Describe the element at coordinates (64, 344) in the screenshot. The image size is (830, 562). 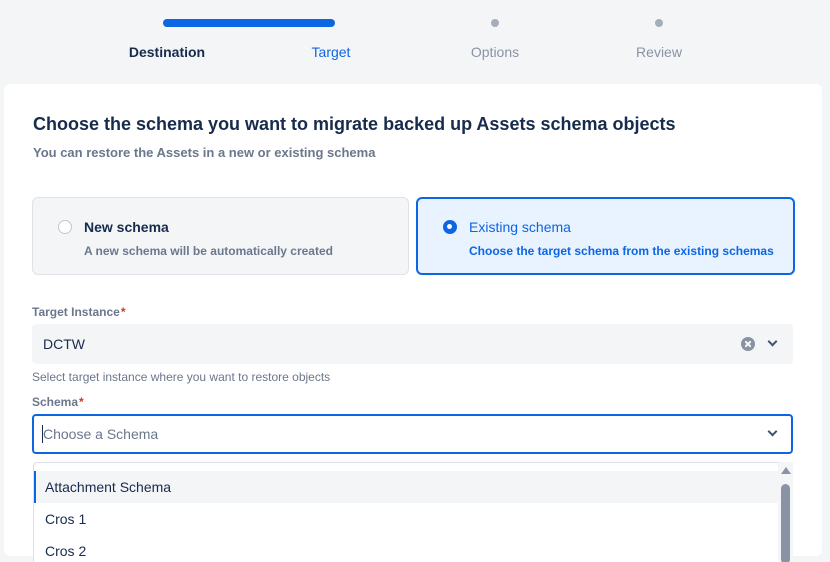
I see `selected-value: DCTW` at that location.